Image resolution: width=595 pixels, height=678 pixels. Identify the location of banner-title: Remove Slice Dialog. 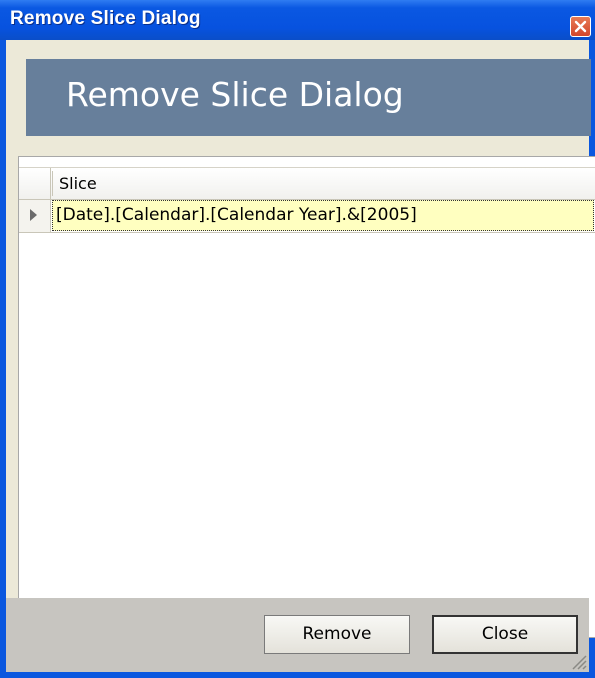
(235, 94).